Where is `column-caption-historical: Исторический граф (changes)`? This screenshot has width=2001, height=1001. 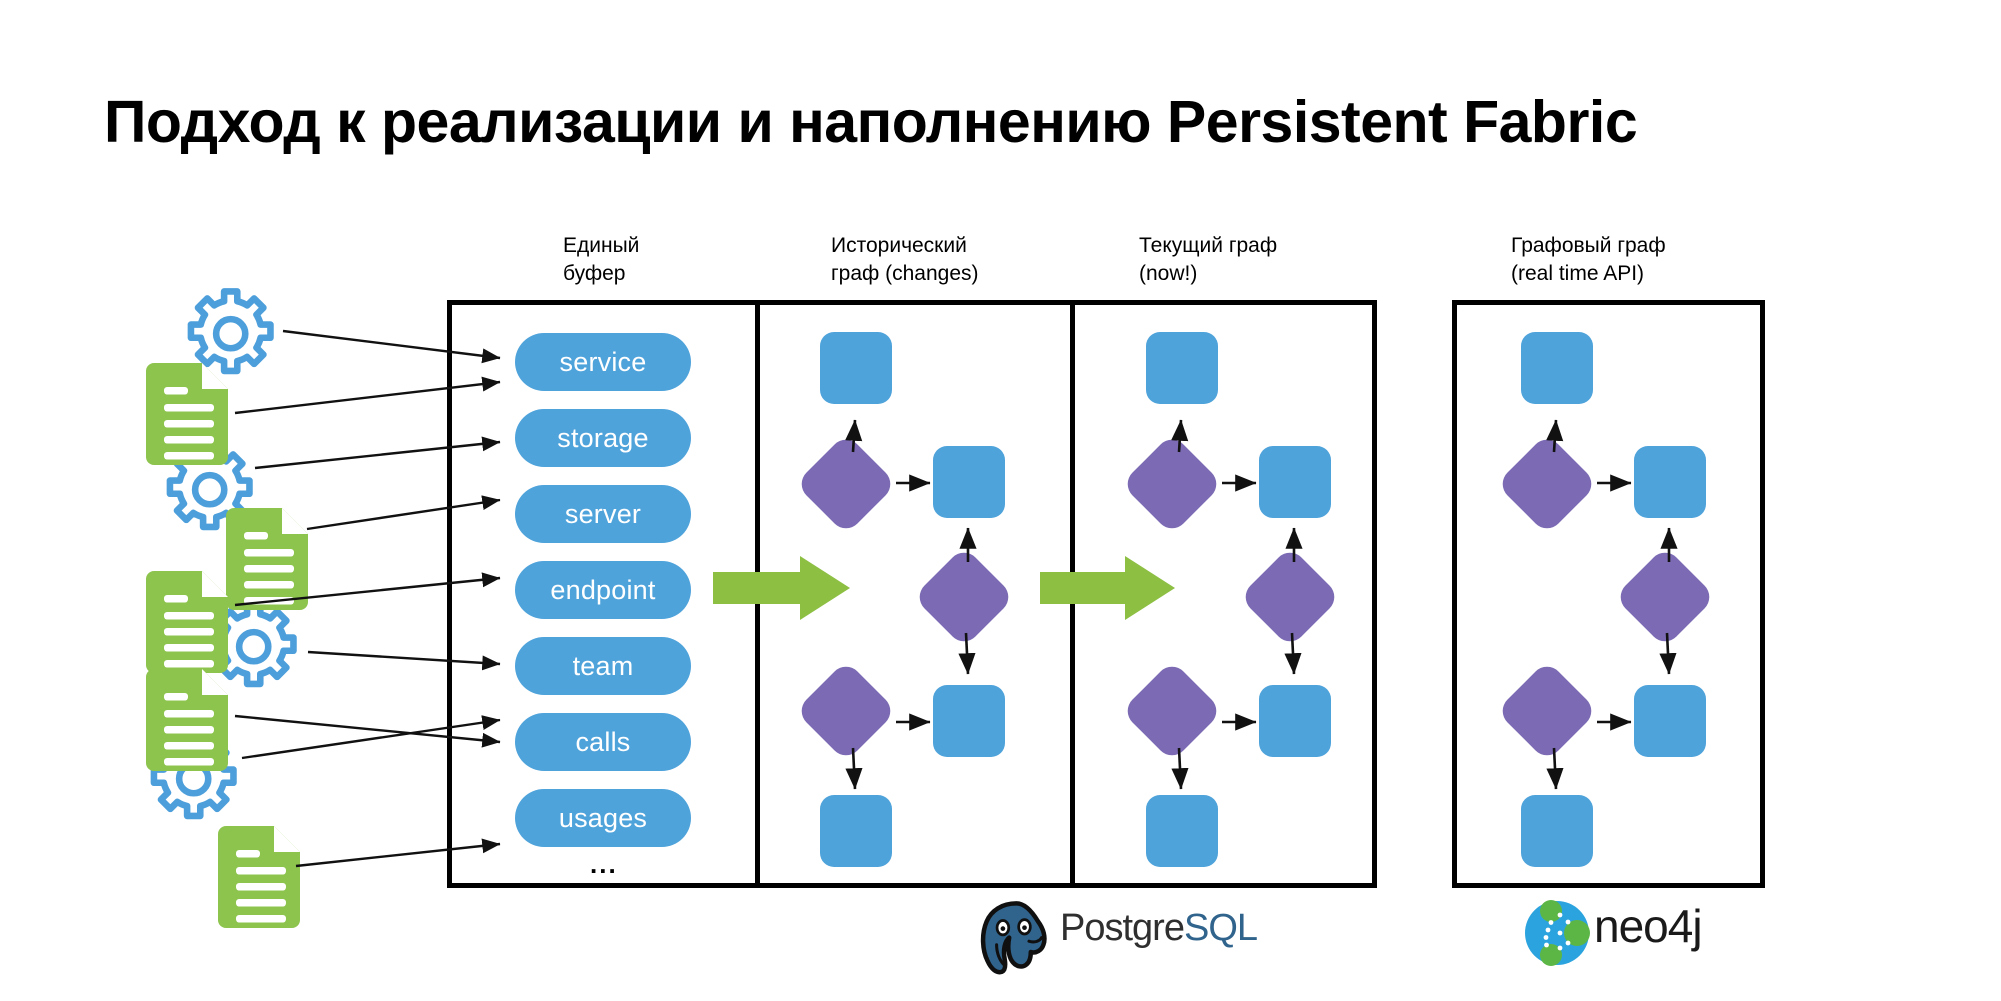 column-caption-historical: Исторический граф (changes) is located at coordinates (905, 259).